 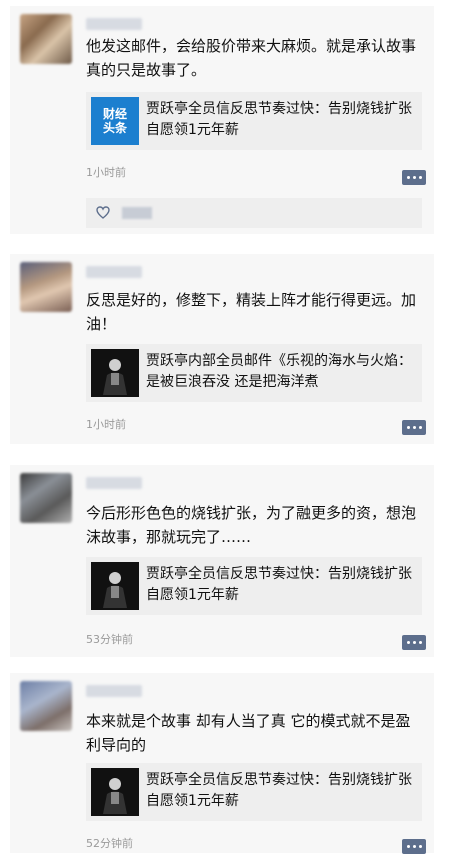 I want to click on comment-text: 本来就是个故事 却有人当了真 它的模式就不是盈利导向的, so click(x=248, y=733).